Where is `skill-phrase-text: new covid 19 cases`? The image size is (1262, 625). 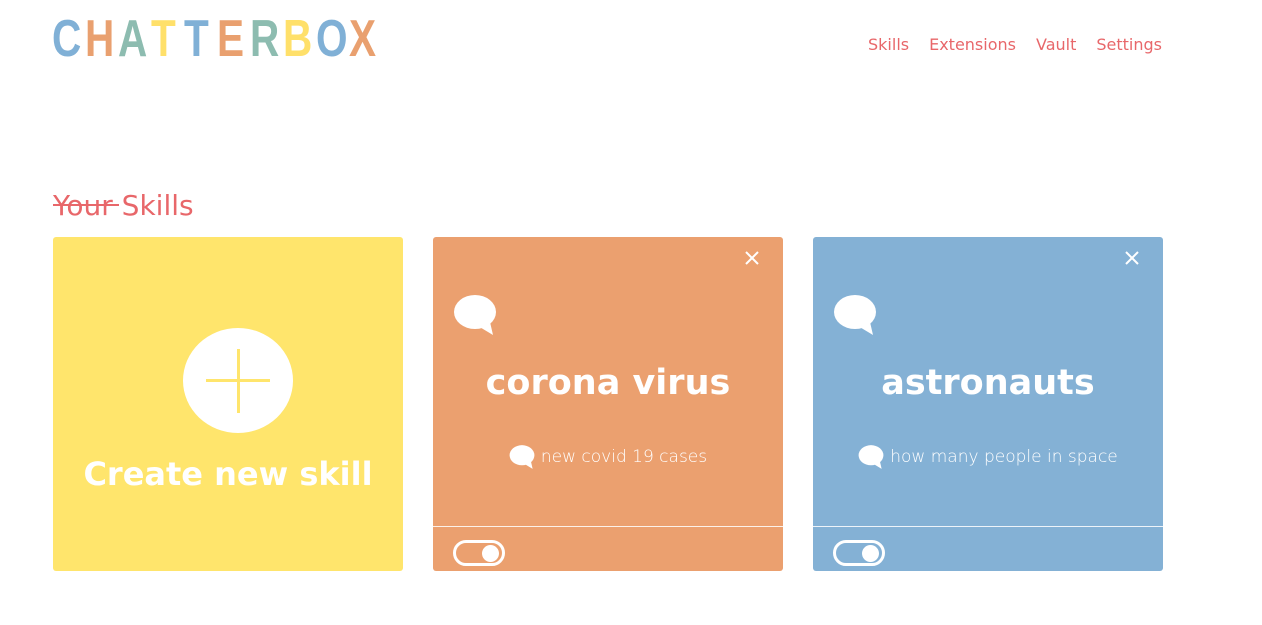 skill-phrase-text: new covid 19 cases is located at coordinates (624, 457).